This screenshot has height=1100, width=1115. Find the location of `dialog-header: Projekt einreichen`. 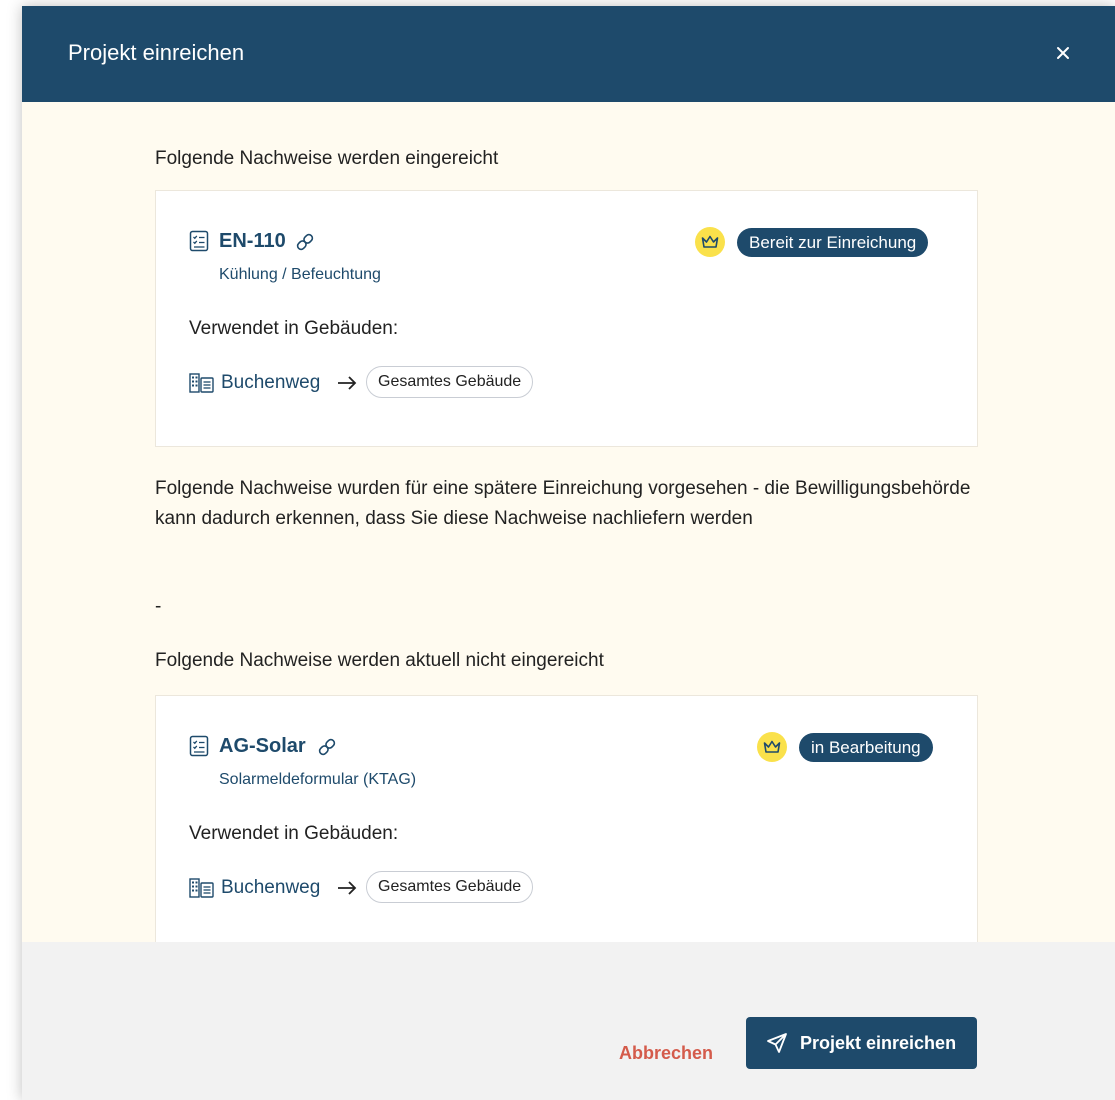

dialog-header: Projekt einreichen is located at coordinates (568, 54).